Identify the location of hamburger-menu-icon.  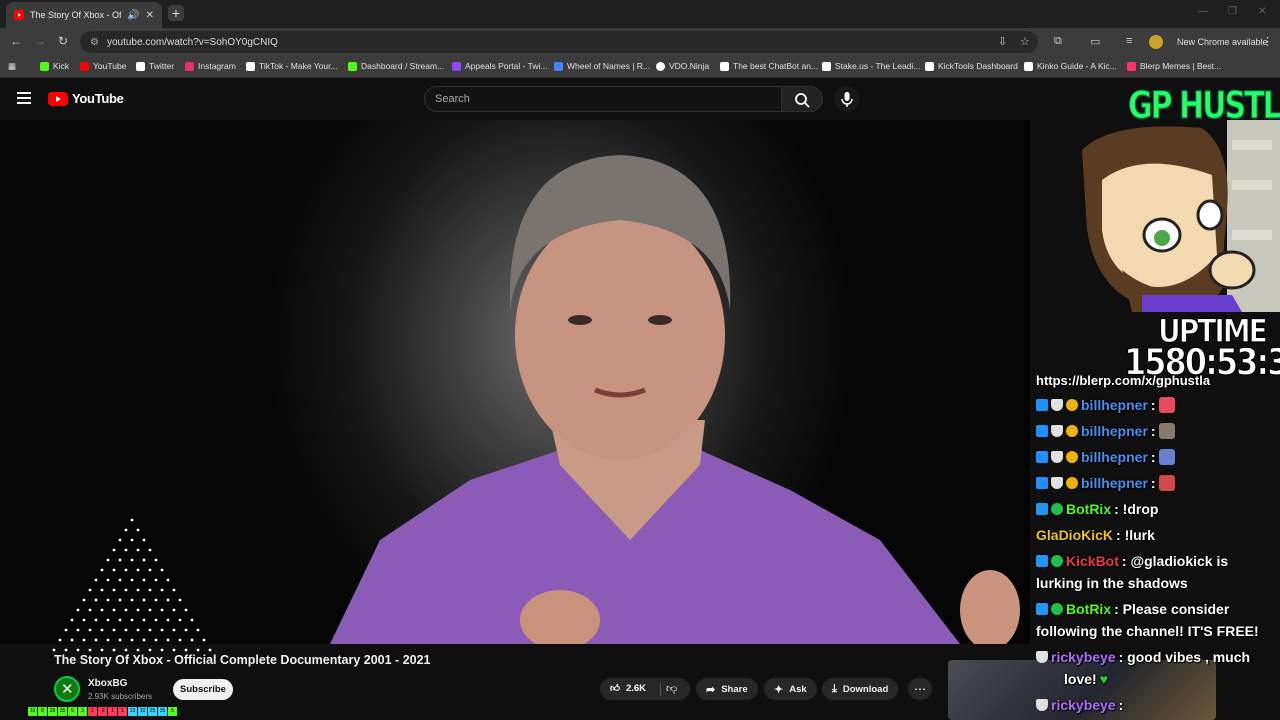
(24, 98).